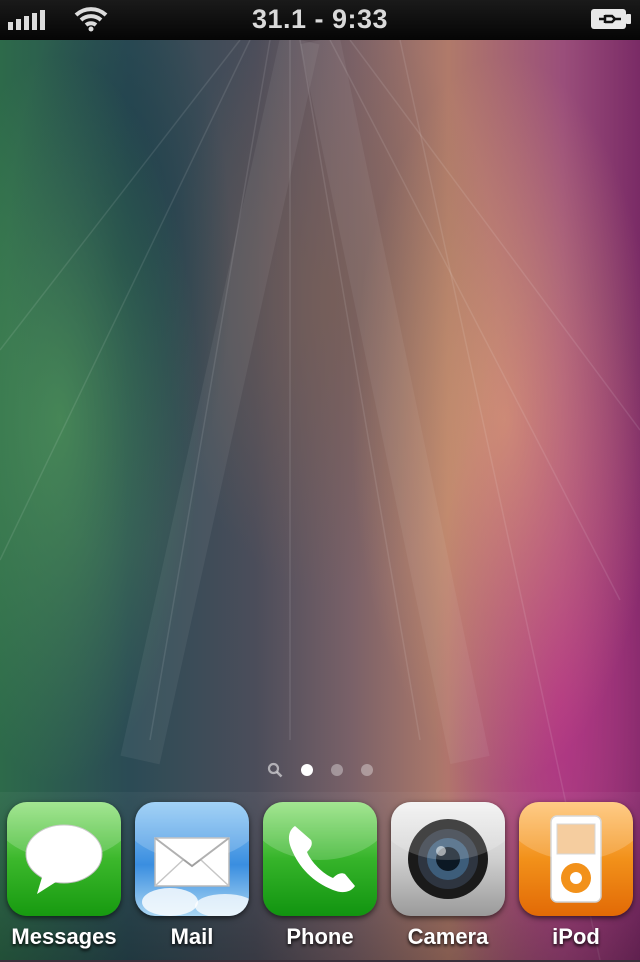  Describe the element at coordinates (64, 936) in the screenshot. I see `dock-app-label: Messages` at that location.